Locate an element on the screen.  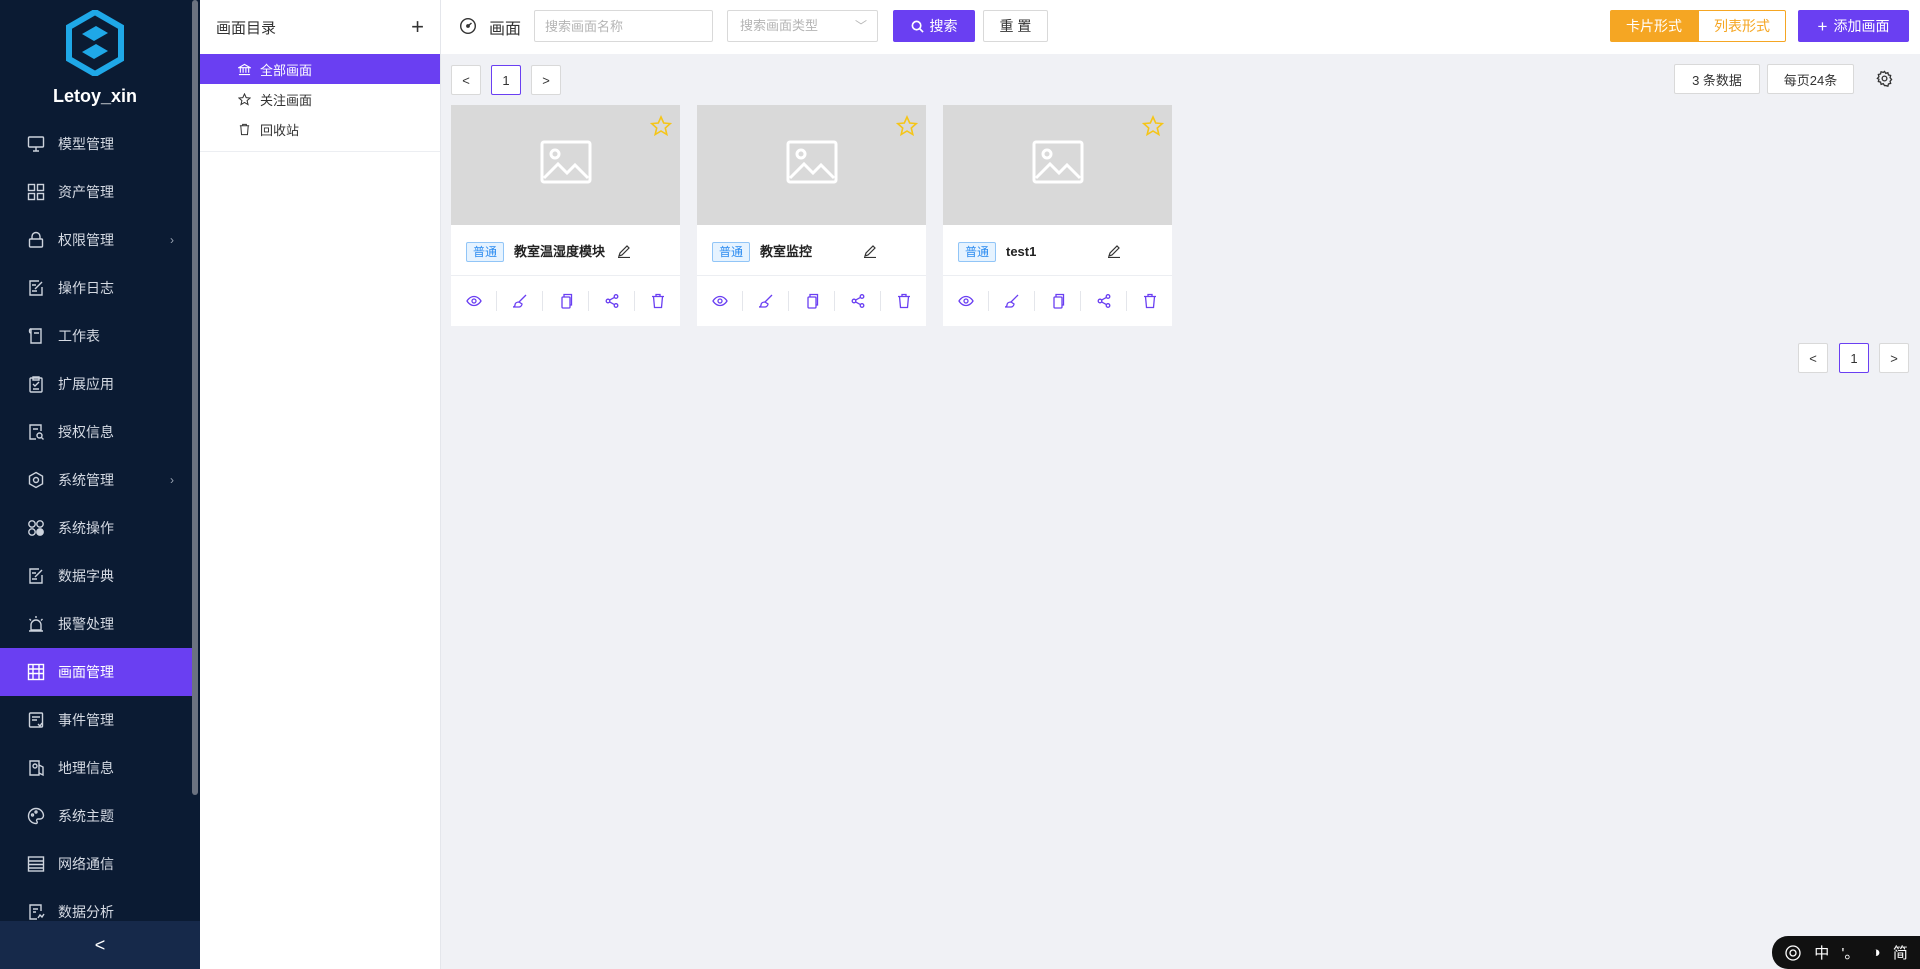
sidebar-item-label: 系统管理 is located at coordinates (86, 480).